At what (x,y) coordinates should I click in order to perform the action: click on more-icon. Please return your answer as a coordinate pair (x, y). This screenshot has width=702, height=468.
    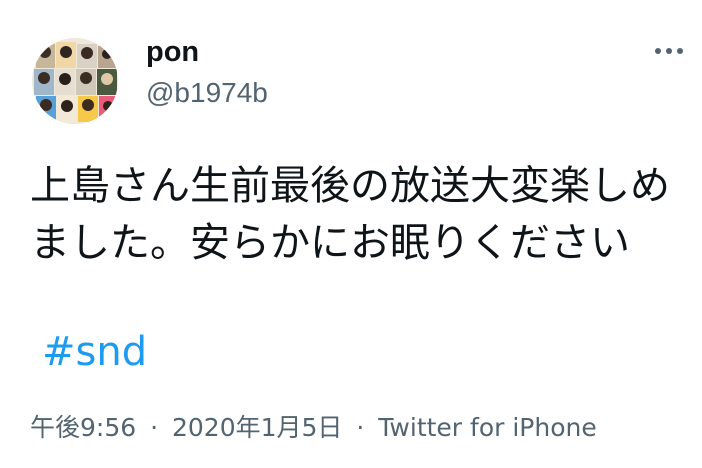
    Looking at the image, I should click on (669, 51).